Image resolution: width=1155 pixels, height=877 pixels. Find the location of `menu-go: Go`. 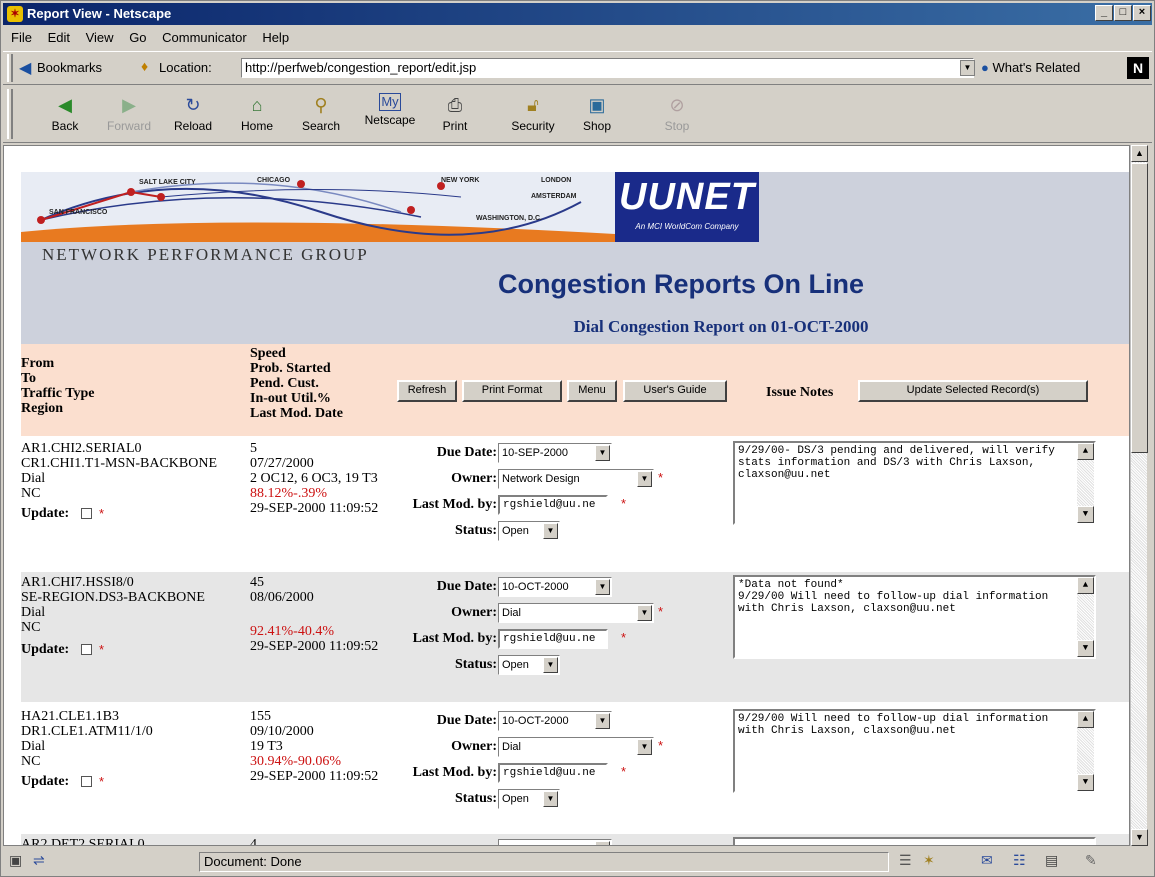

menu-go: Go is located at coordinates (137, 37).